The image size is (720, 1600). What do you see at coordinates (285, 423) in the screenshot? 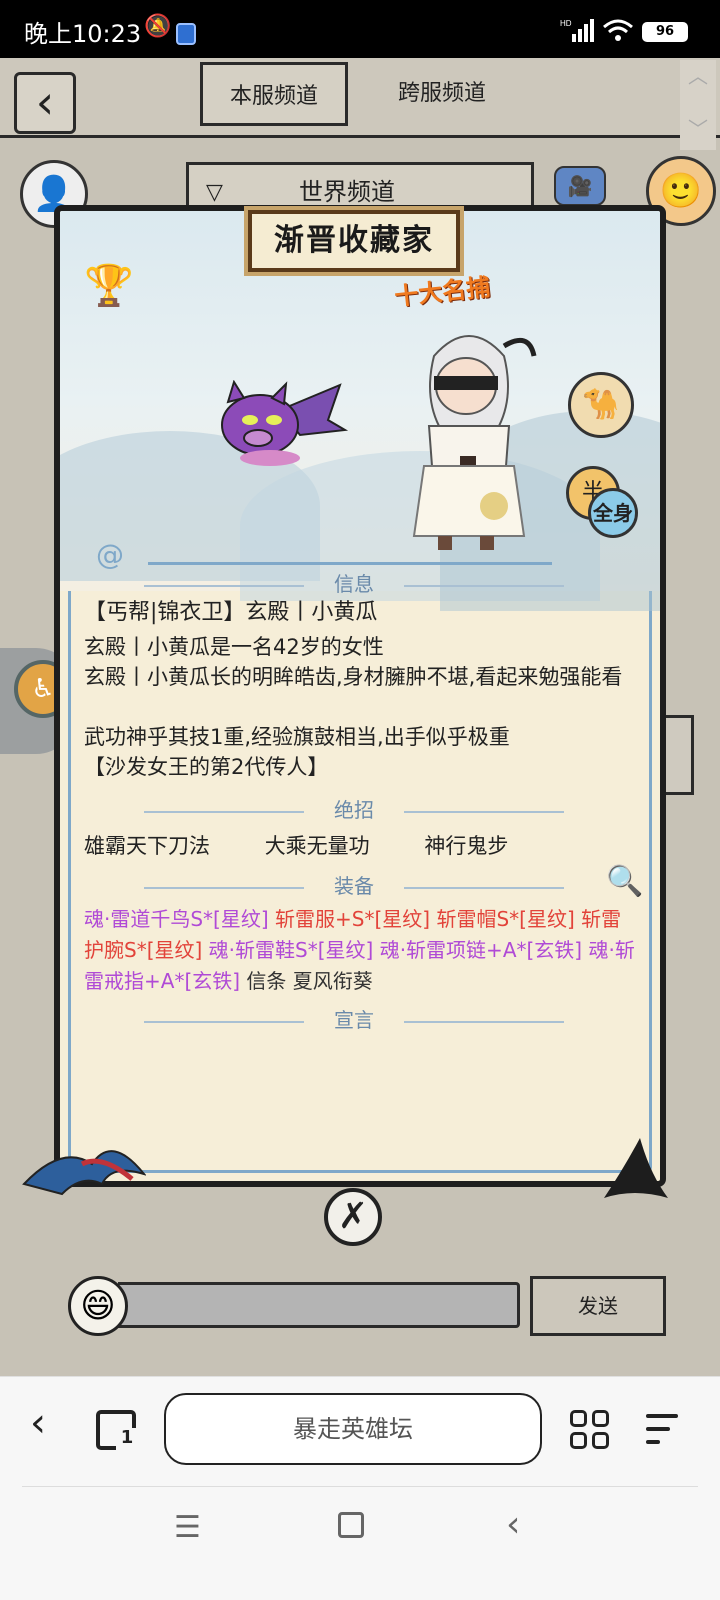
I see `bat-pet-image` at bounding box center [285, 423].